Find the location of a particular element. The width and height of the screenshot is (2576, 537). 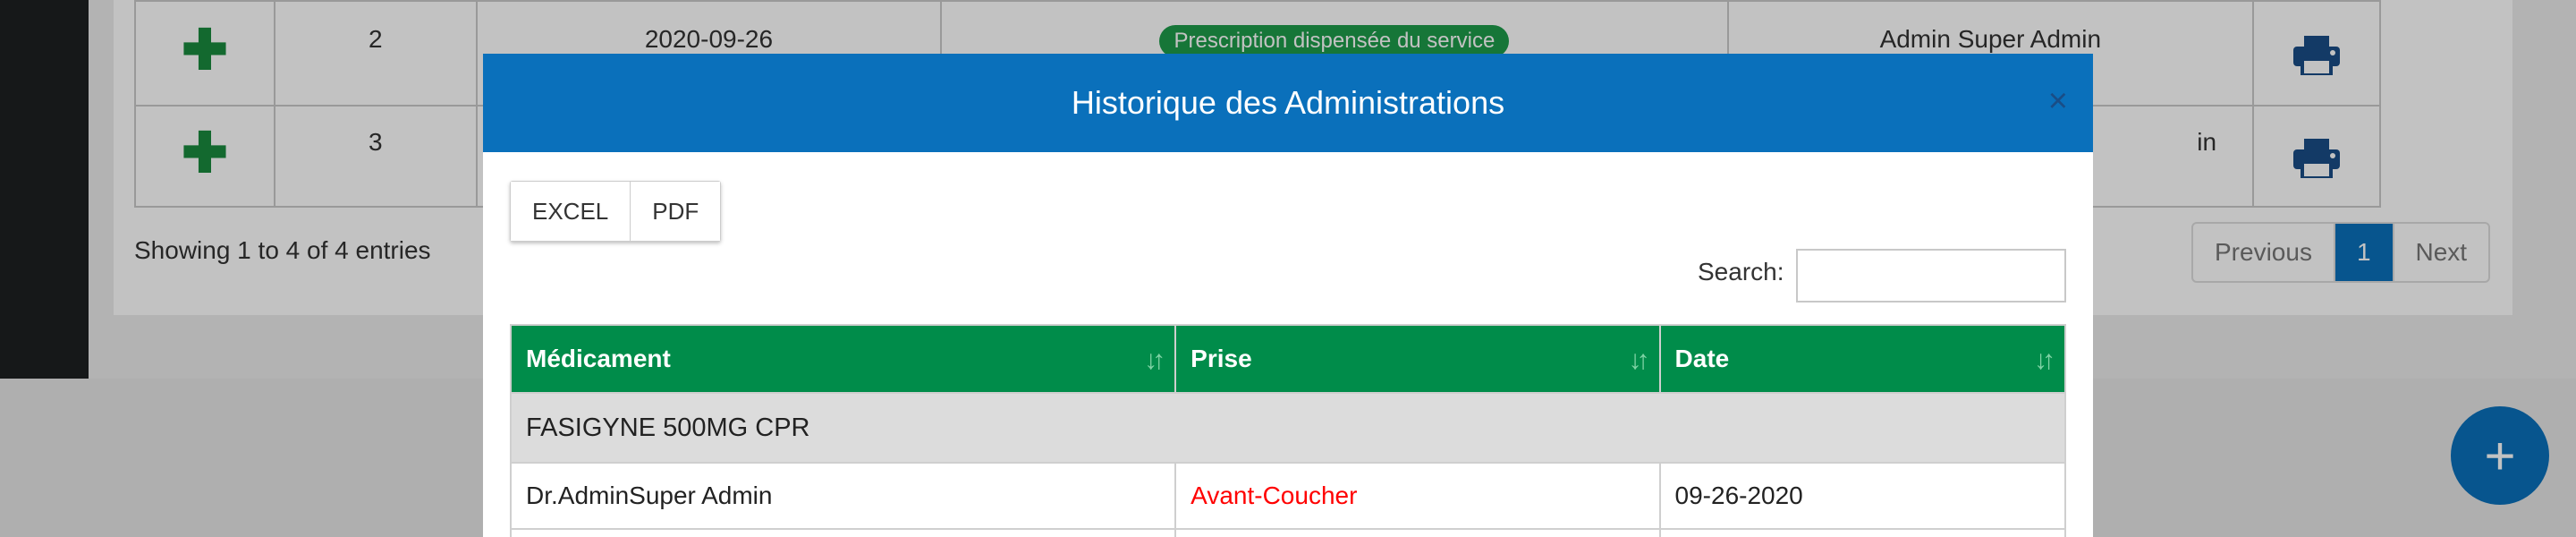

search-input is located at coordinates (1931, 276).